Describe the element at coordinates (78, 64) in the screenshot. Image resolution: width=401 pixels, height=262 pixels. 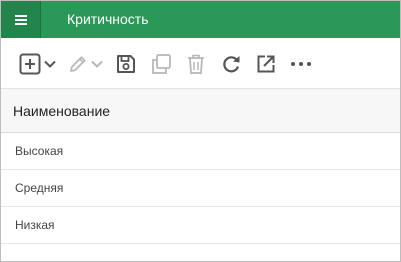
I see `edit-icon` at that location.